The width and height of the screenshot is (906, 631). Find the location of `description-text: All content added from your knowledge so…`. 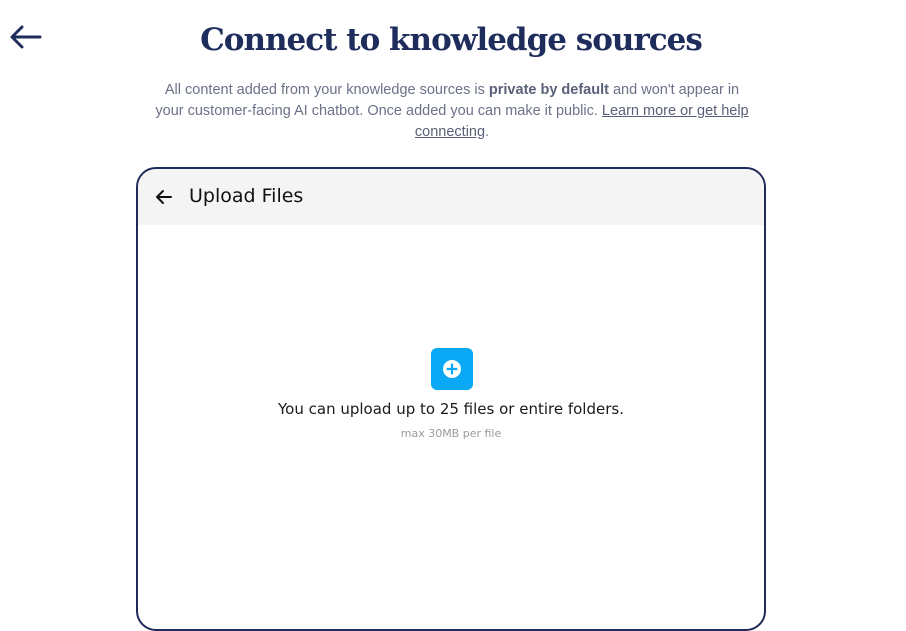

description-text: All content added from your knowledge so… is located at coordinates (326, 90).